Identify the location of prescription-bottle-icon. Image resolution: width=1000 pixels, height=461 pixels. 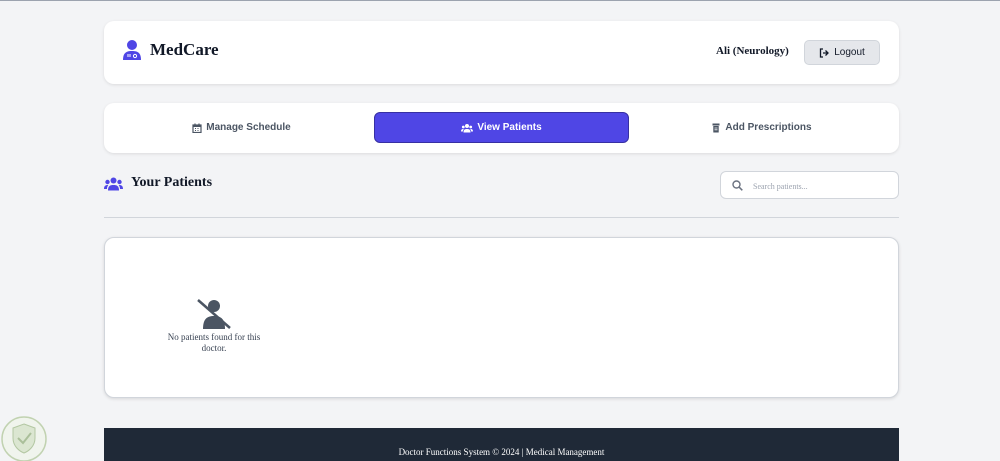
(716, 127).